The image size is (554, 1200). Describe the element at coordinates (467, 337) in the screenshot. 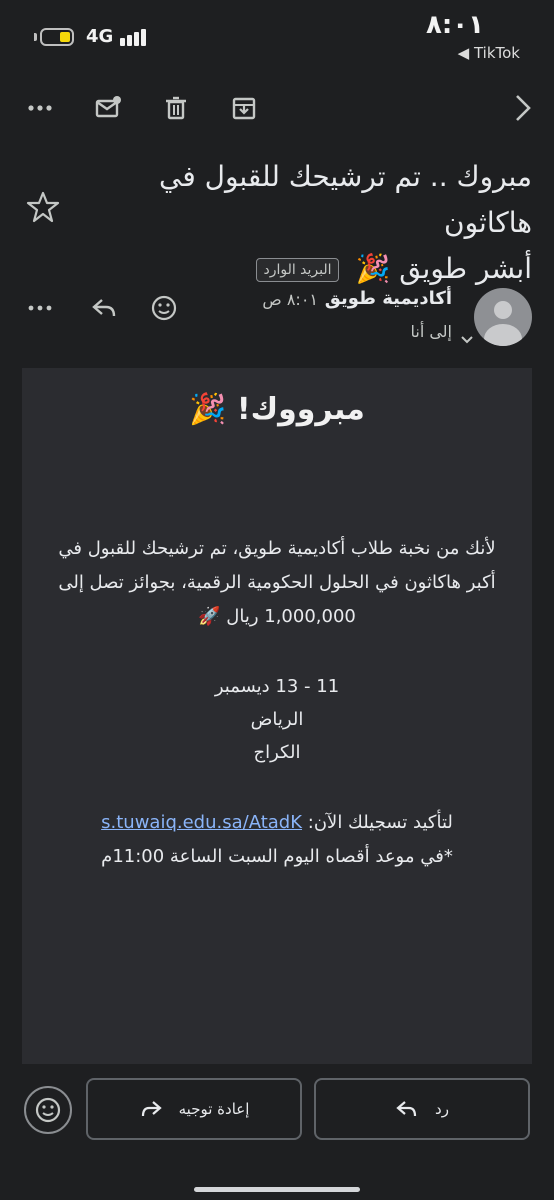

I see `chevron-down-icon` at that location.